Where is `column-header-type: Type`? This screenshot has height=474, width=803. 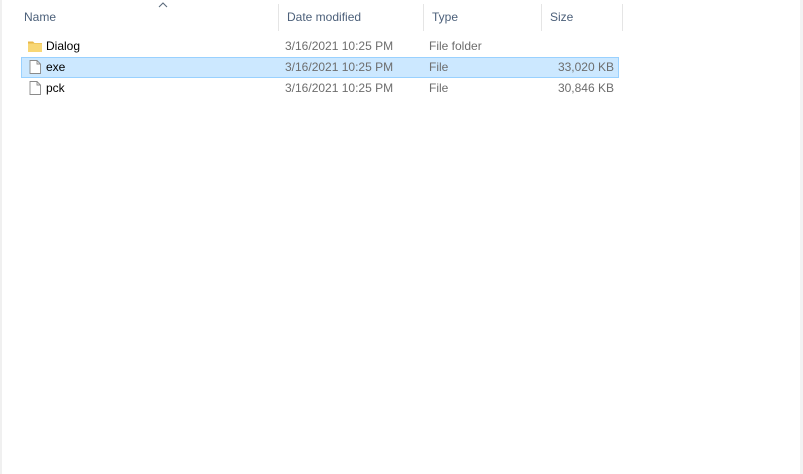 column-header-type: Type is located at coordinates (483, 17).